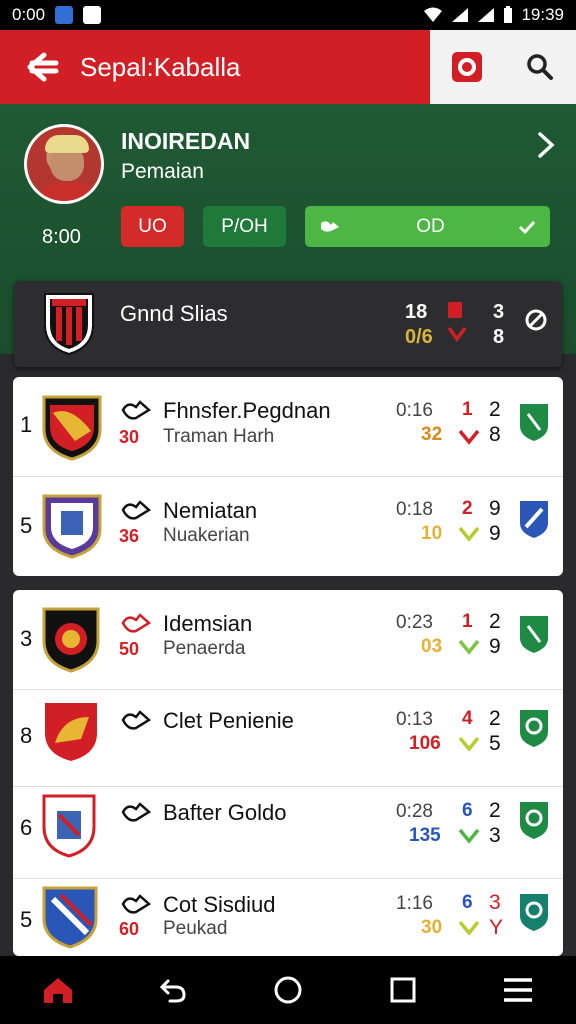 The image size is (576, 1024). What do you see at coordinates (414, 410) in the screenshot?
I see `row-time: 0:16` at bounding box center [414, 410].